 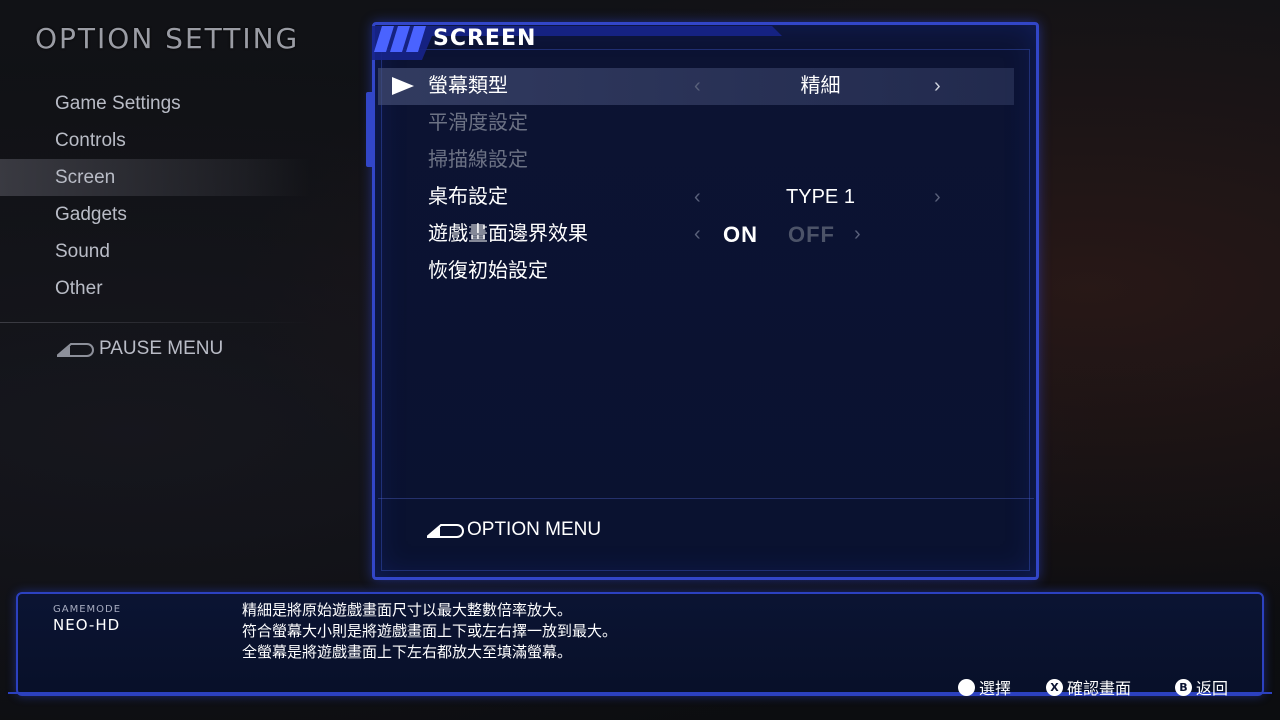 What do you see at coordinates (706, 498) in the screenshot?
I see `panel-footer-divider` at bounding box center [706, 498].